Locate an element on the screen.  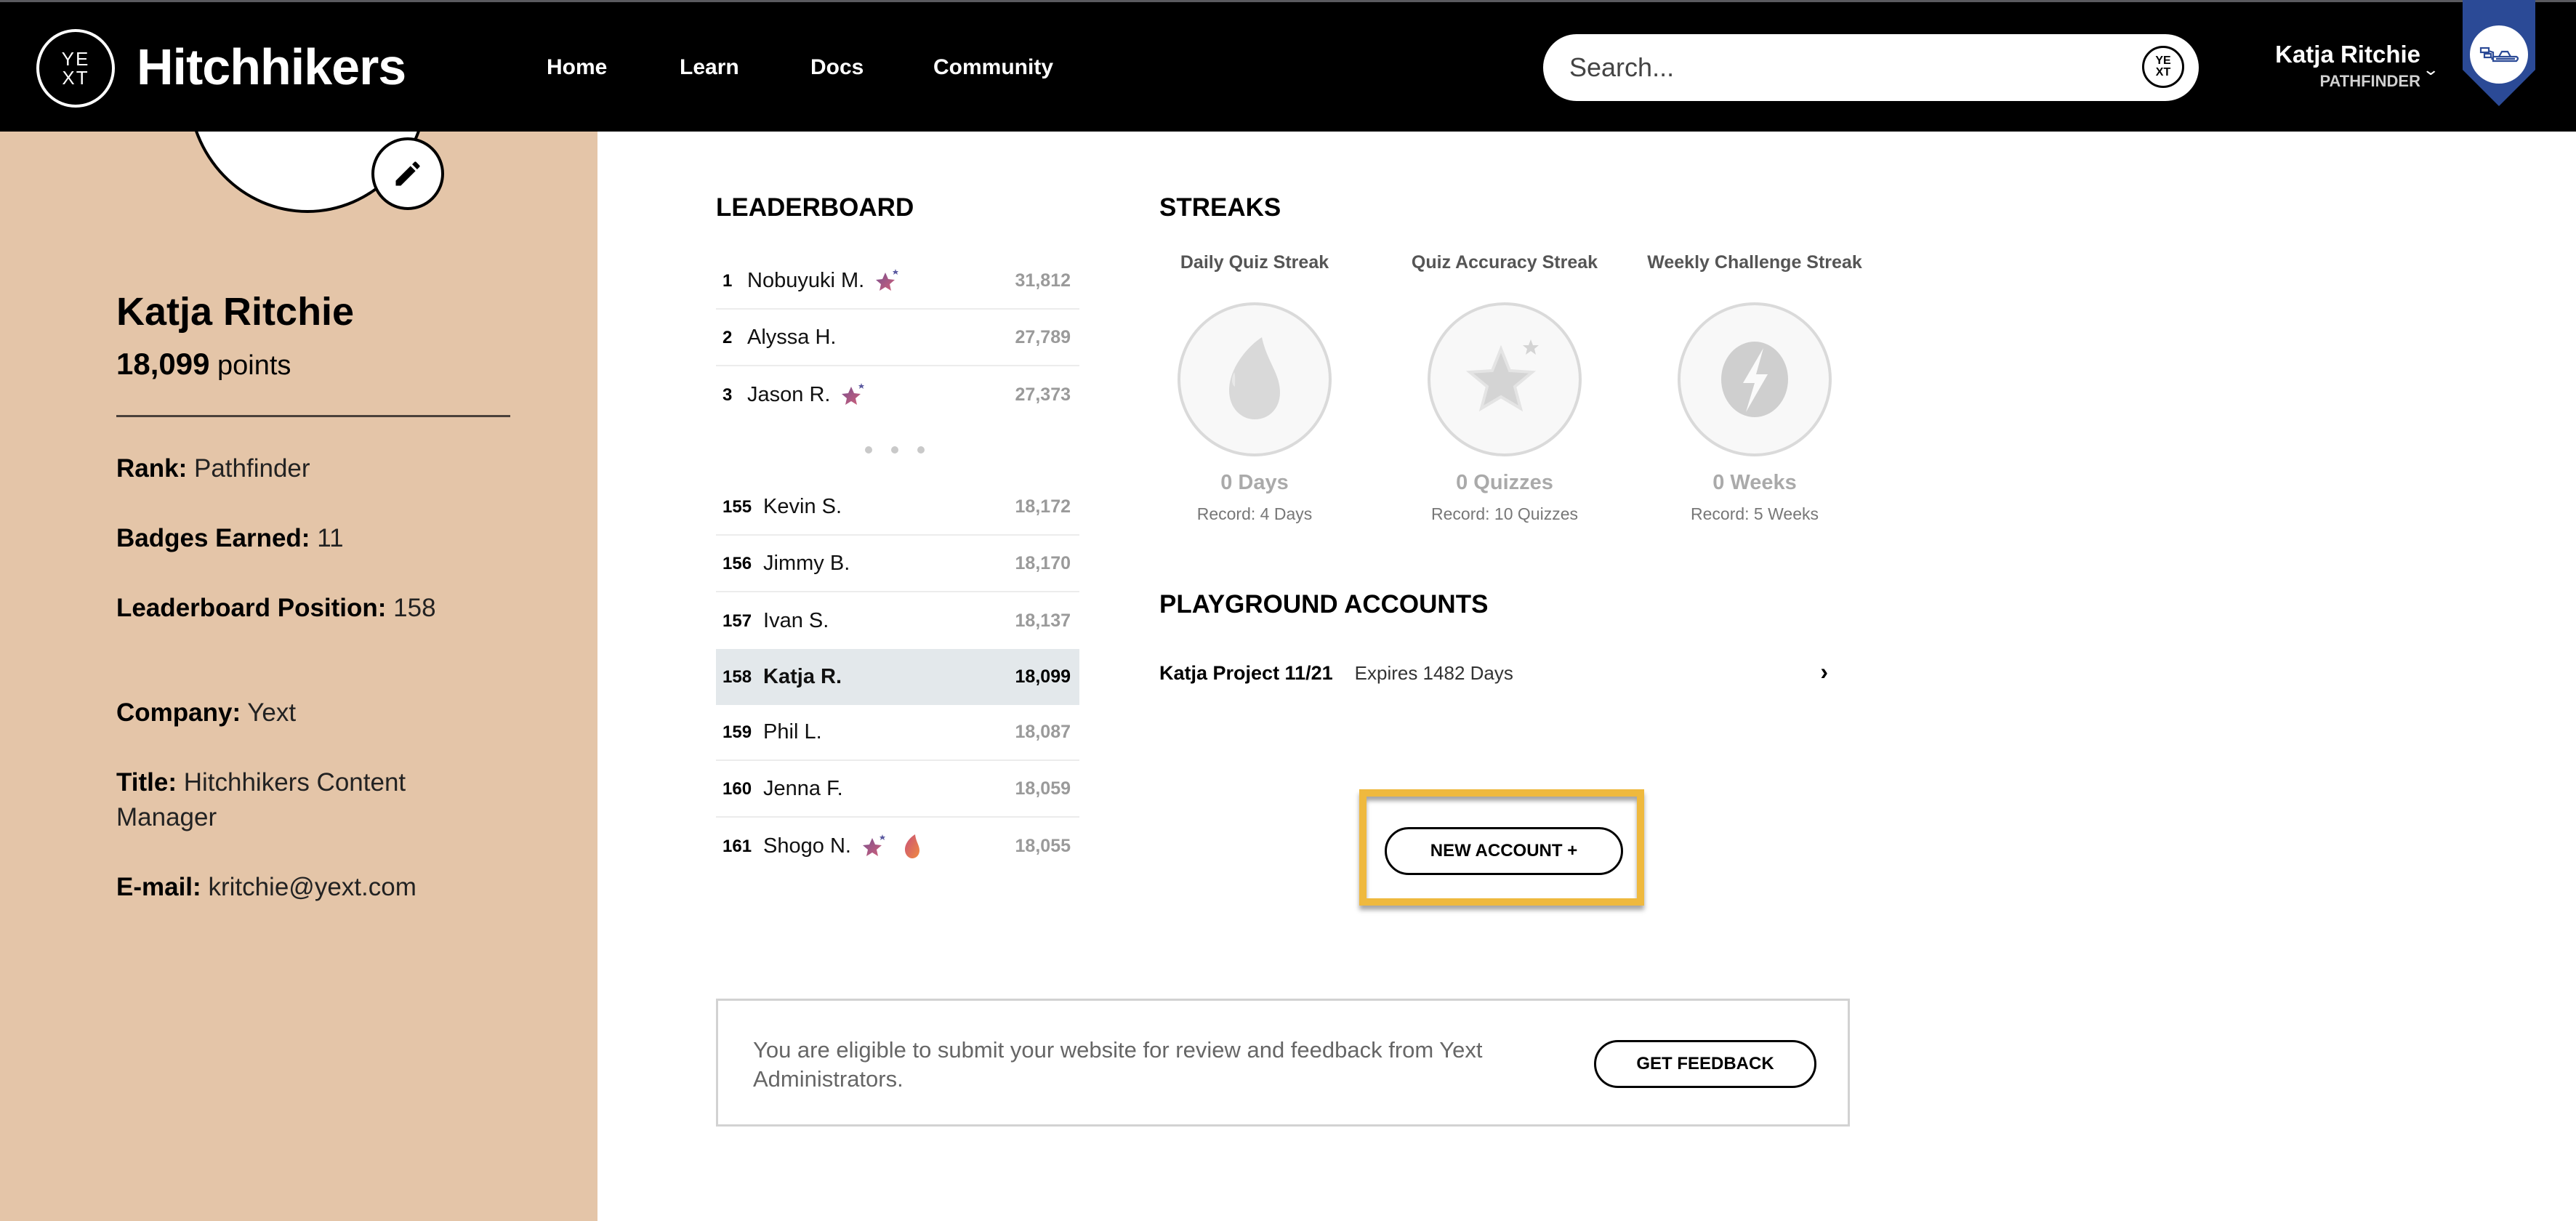
playground-title: PLAYGROUND ACCOUNTS is located at coordinates (1324, 604).